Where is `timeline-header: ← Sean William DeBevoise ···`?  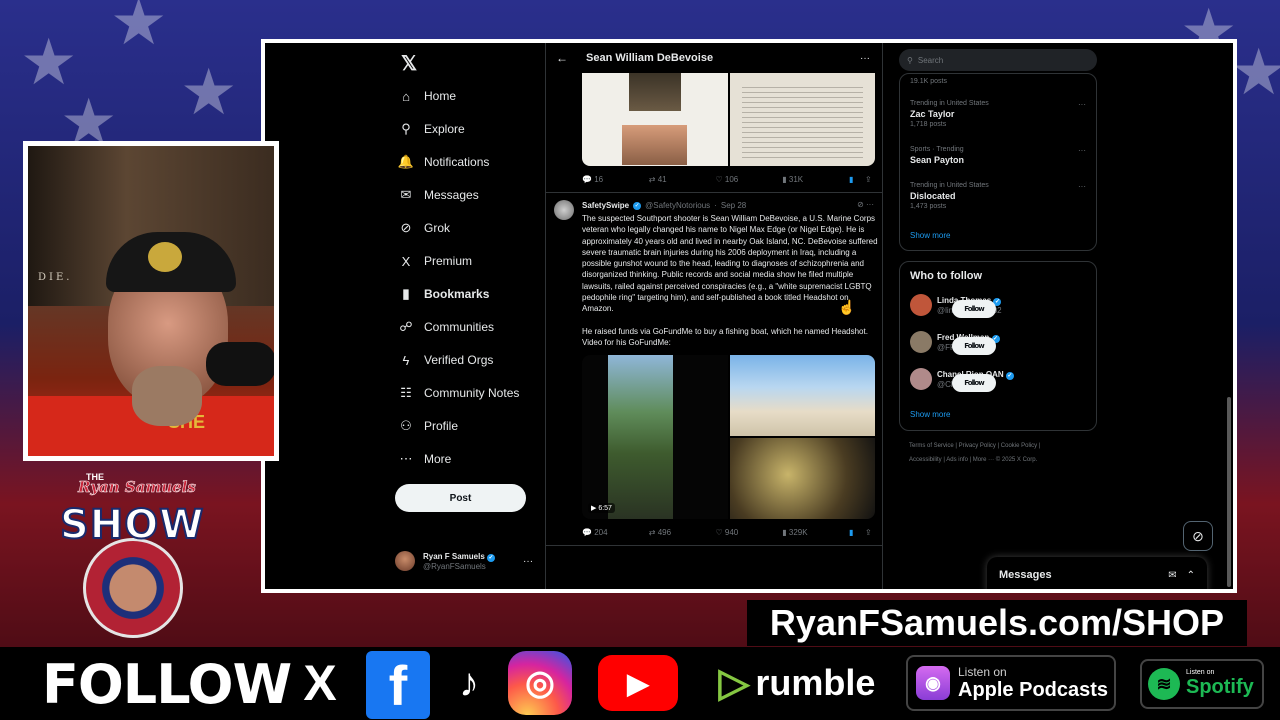 timeline-header: ← Sean William DeBevoise ··· is located at coordinates (714, 58).